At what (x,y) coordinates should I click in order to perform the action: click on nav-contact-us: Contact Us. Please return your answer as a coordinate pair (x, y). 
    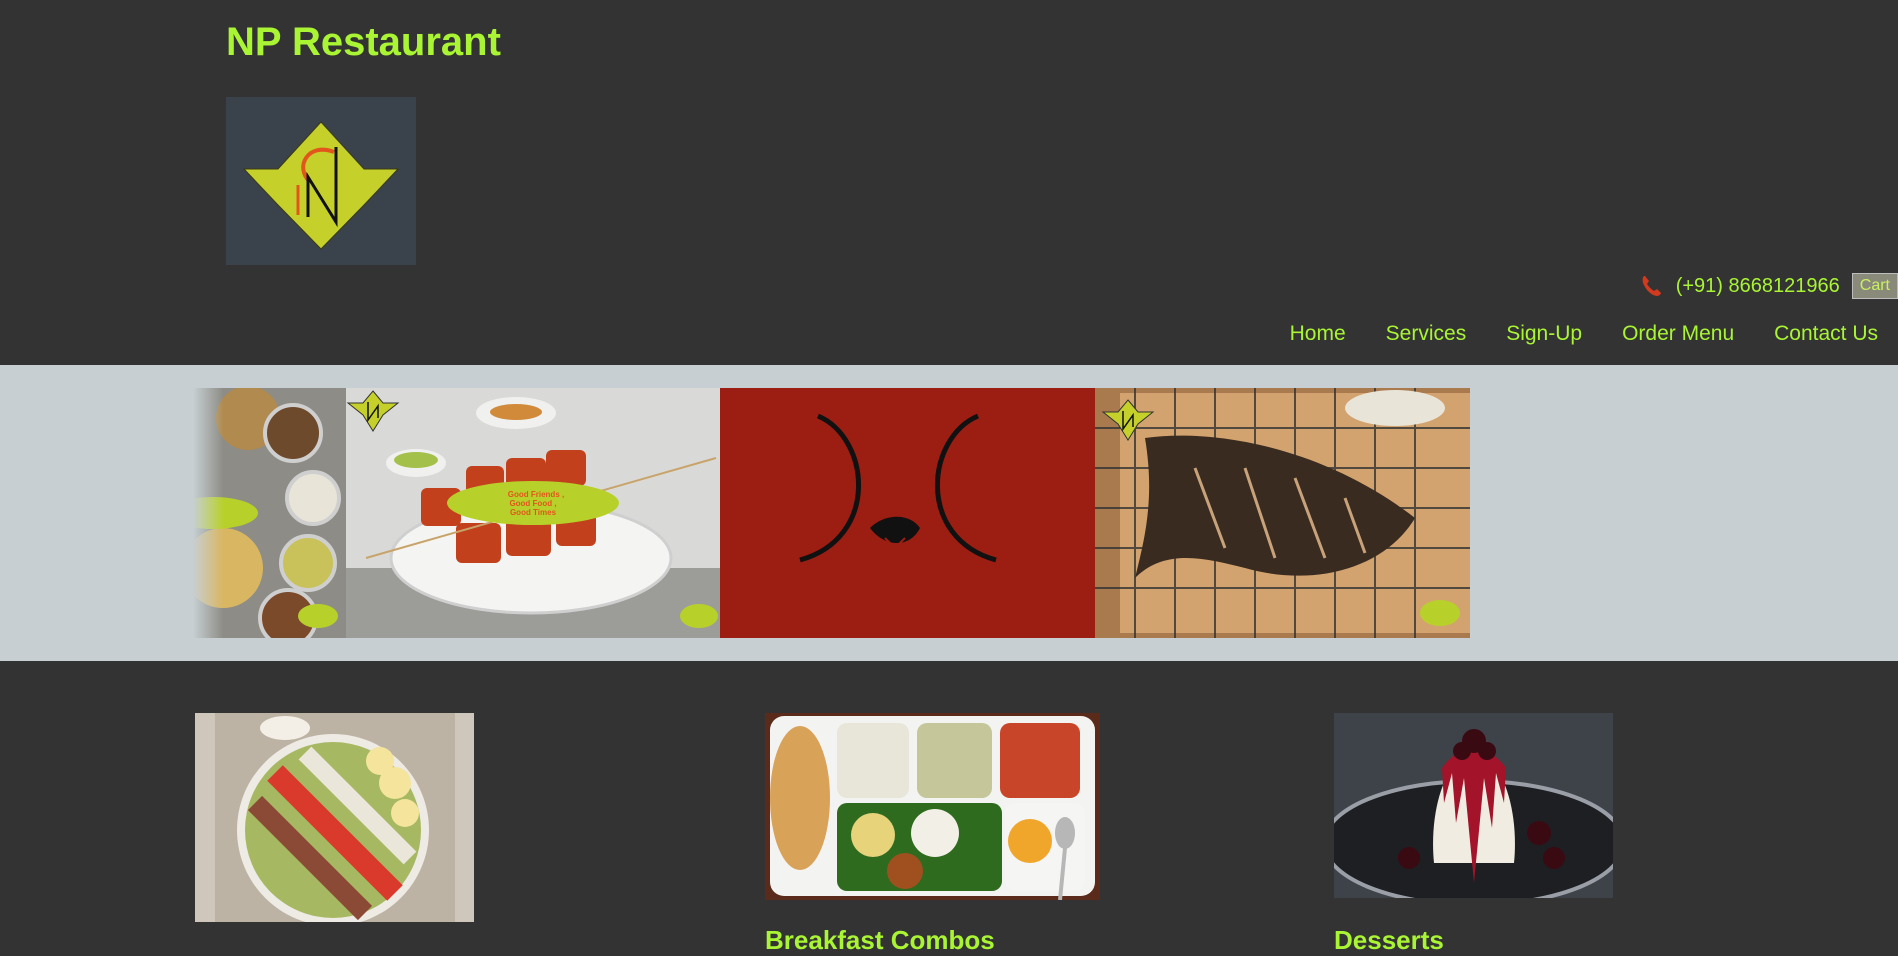
    Looking at the image, I should click on (1826, 334).